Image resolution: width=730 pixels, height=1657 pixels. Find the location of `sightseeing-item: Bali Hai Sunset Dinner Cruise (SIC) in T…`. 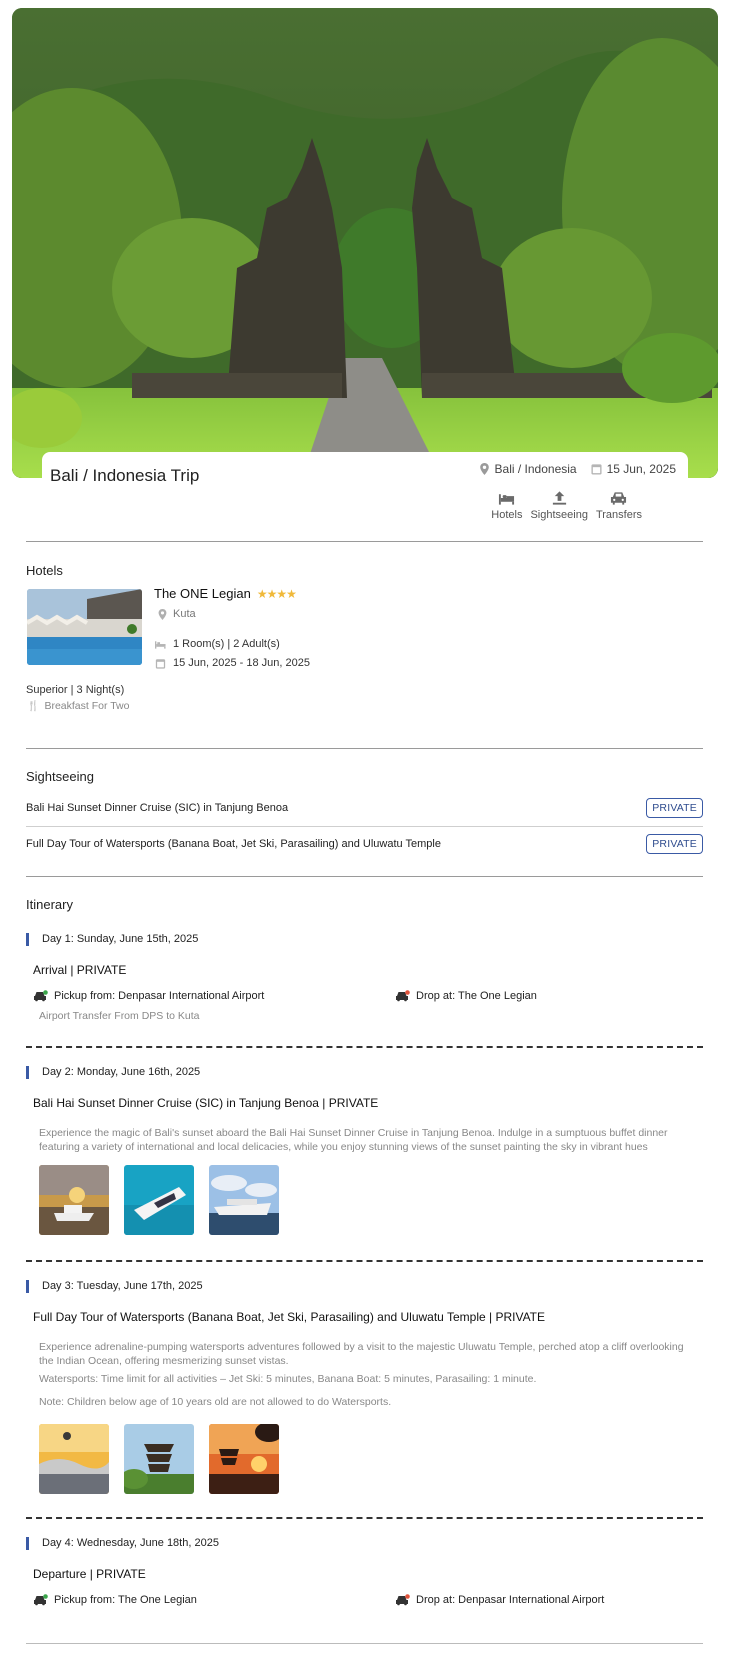

sightseeing-item: Bali Hai Sunset Dinner Cruise (SIC) in T… is located at coordinates (364, 808).